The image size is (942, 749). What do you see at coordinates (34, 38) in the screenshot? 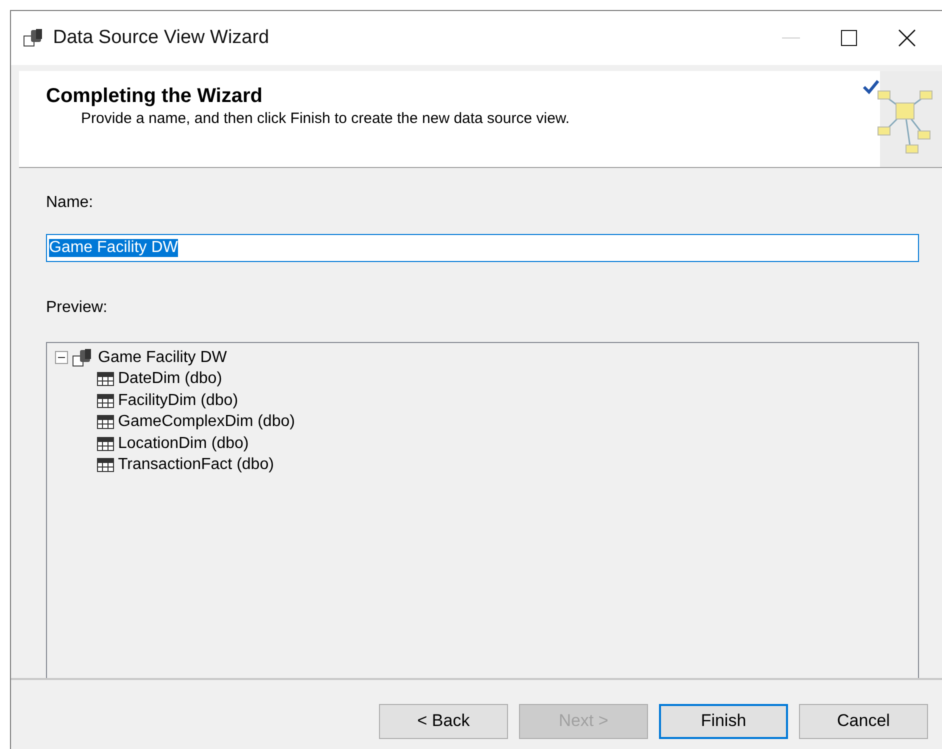
I see `app-icon` at bounding box center [34, 38].